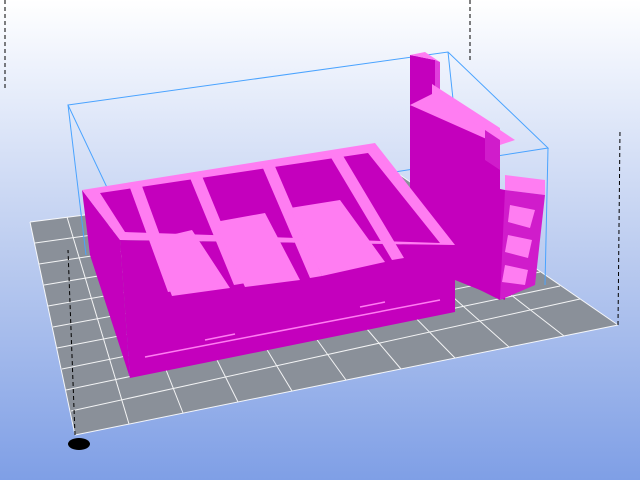 Image resolution: width=640 pixels, height=480 pixels. I want to click on shelf-unit-front, so click(480, 240).